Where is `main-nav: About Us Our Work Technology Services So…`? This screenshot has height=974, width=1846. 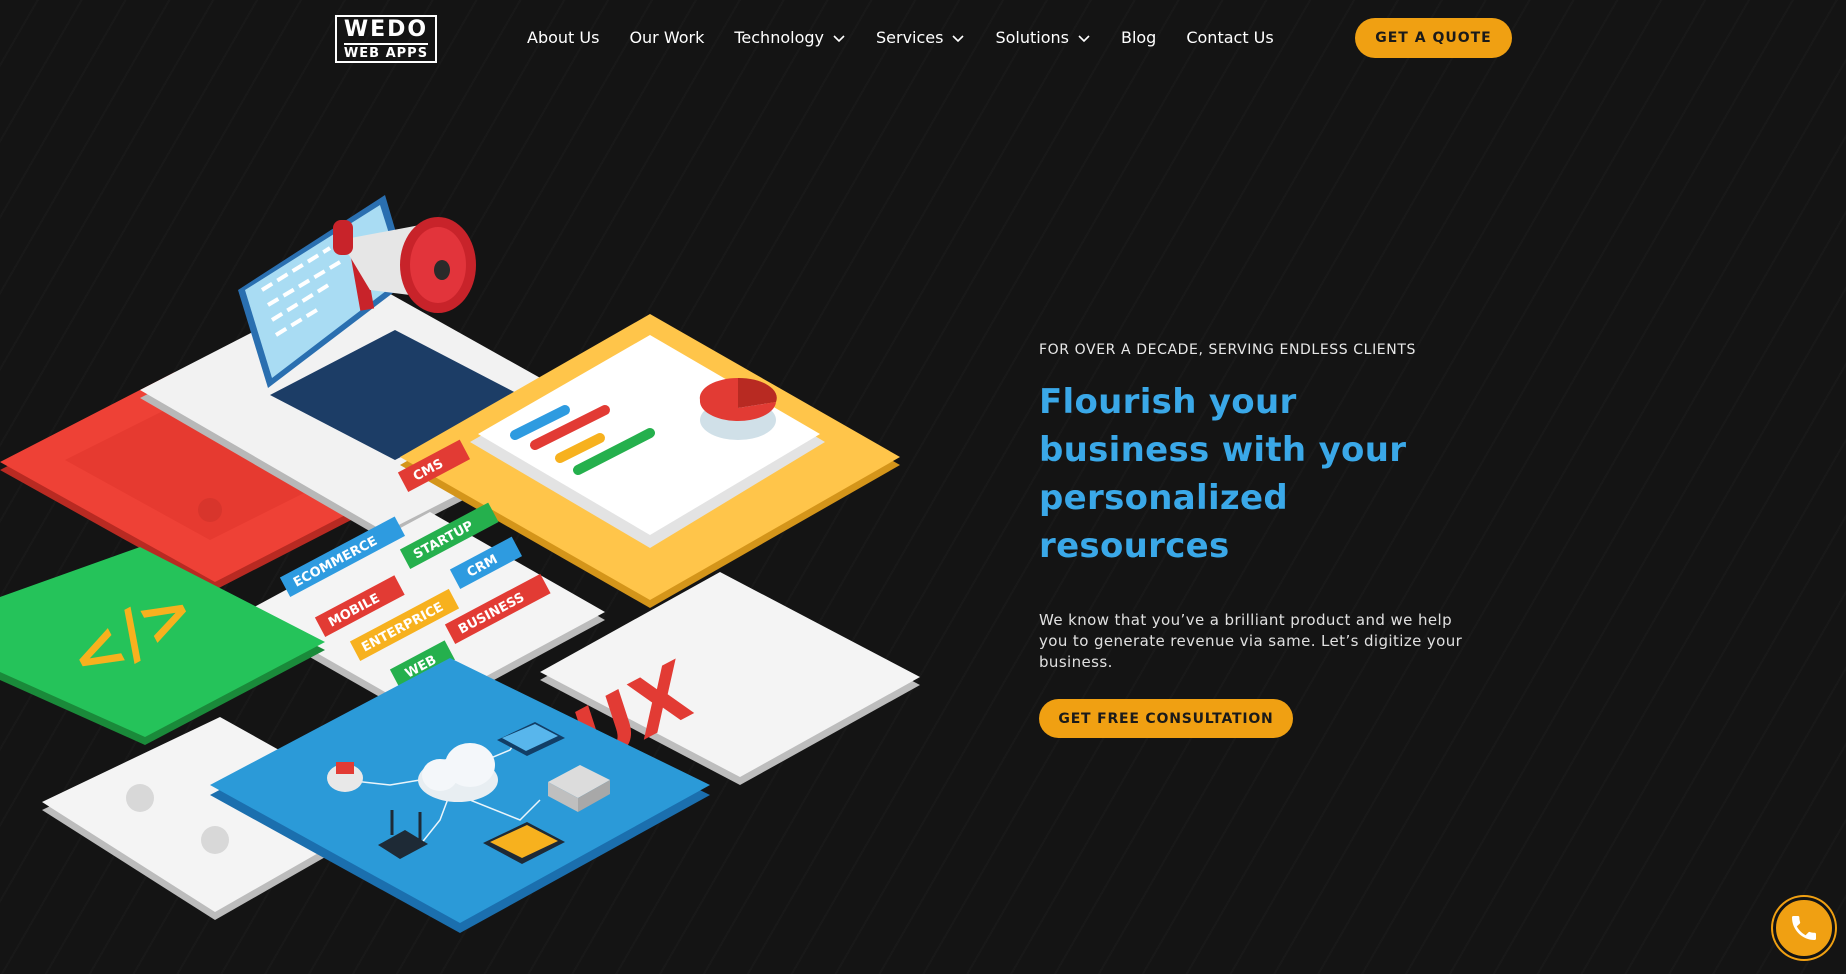 main-nav: About Us Our Work Technology Services So… is located at coordinates (915, 37).